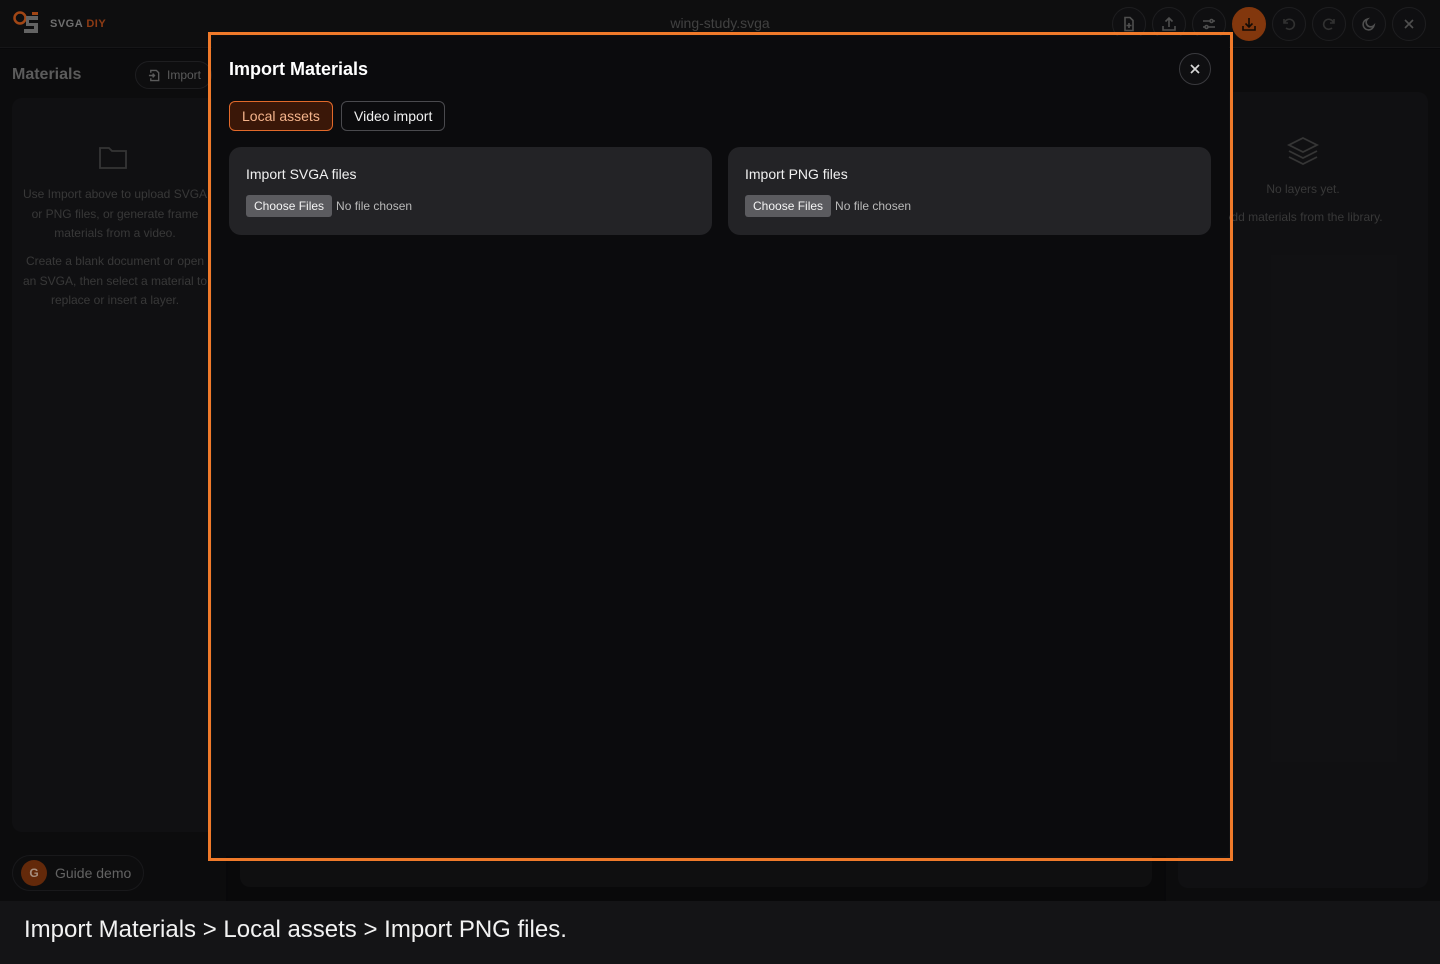  What do you see at coordinates (301, 174) in the screenshot?
I see `import-svga-label: Import SVGA files` at bounding box center [301, 174].